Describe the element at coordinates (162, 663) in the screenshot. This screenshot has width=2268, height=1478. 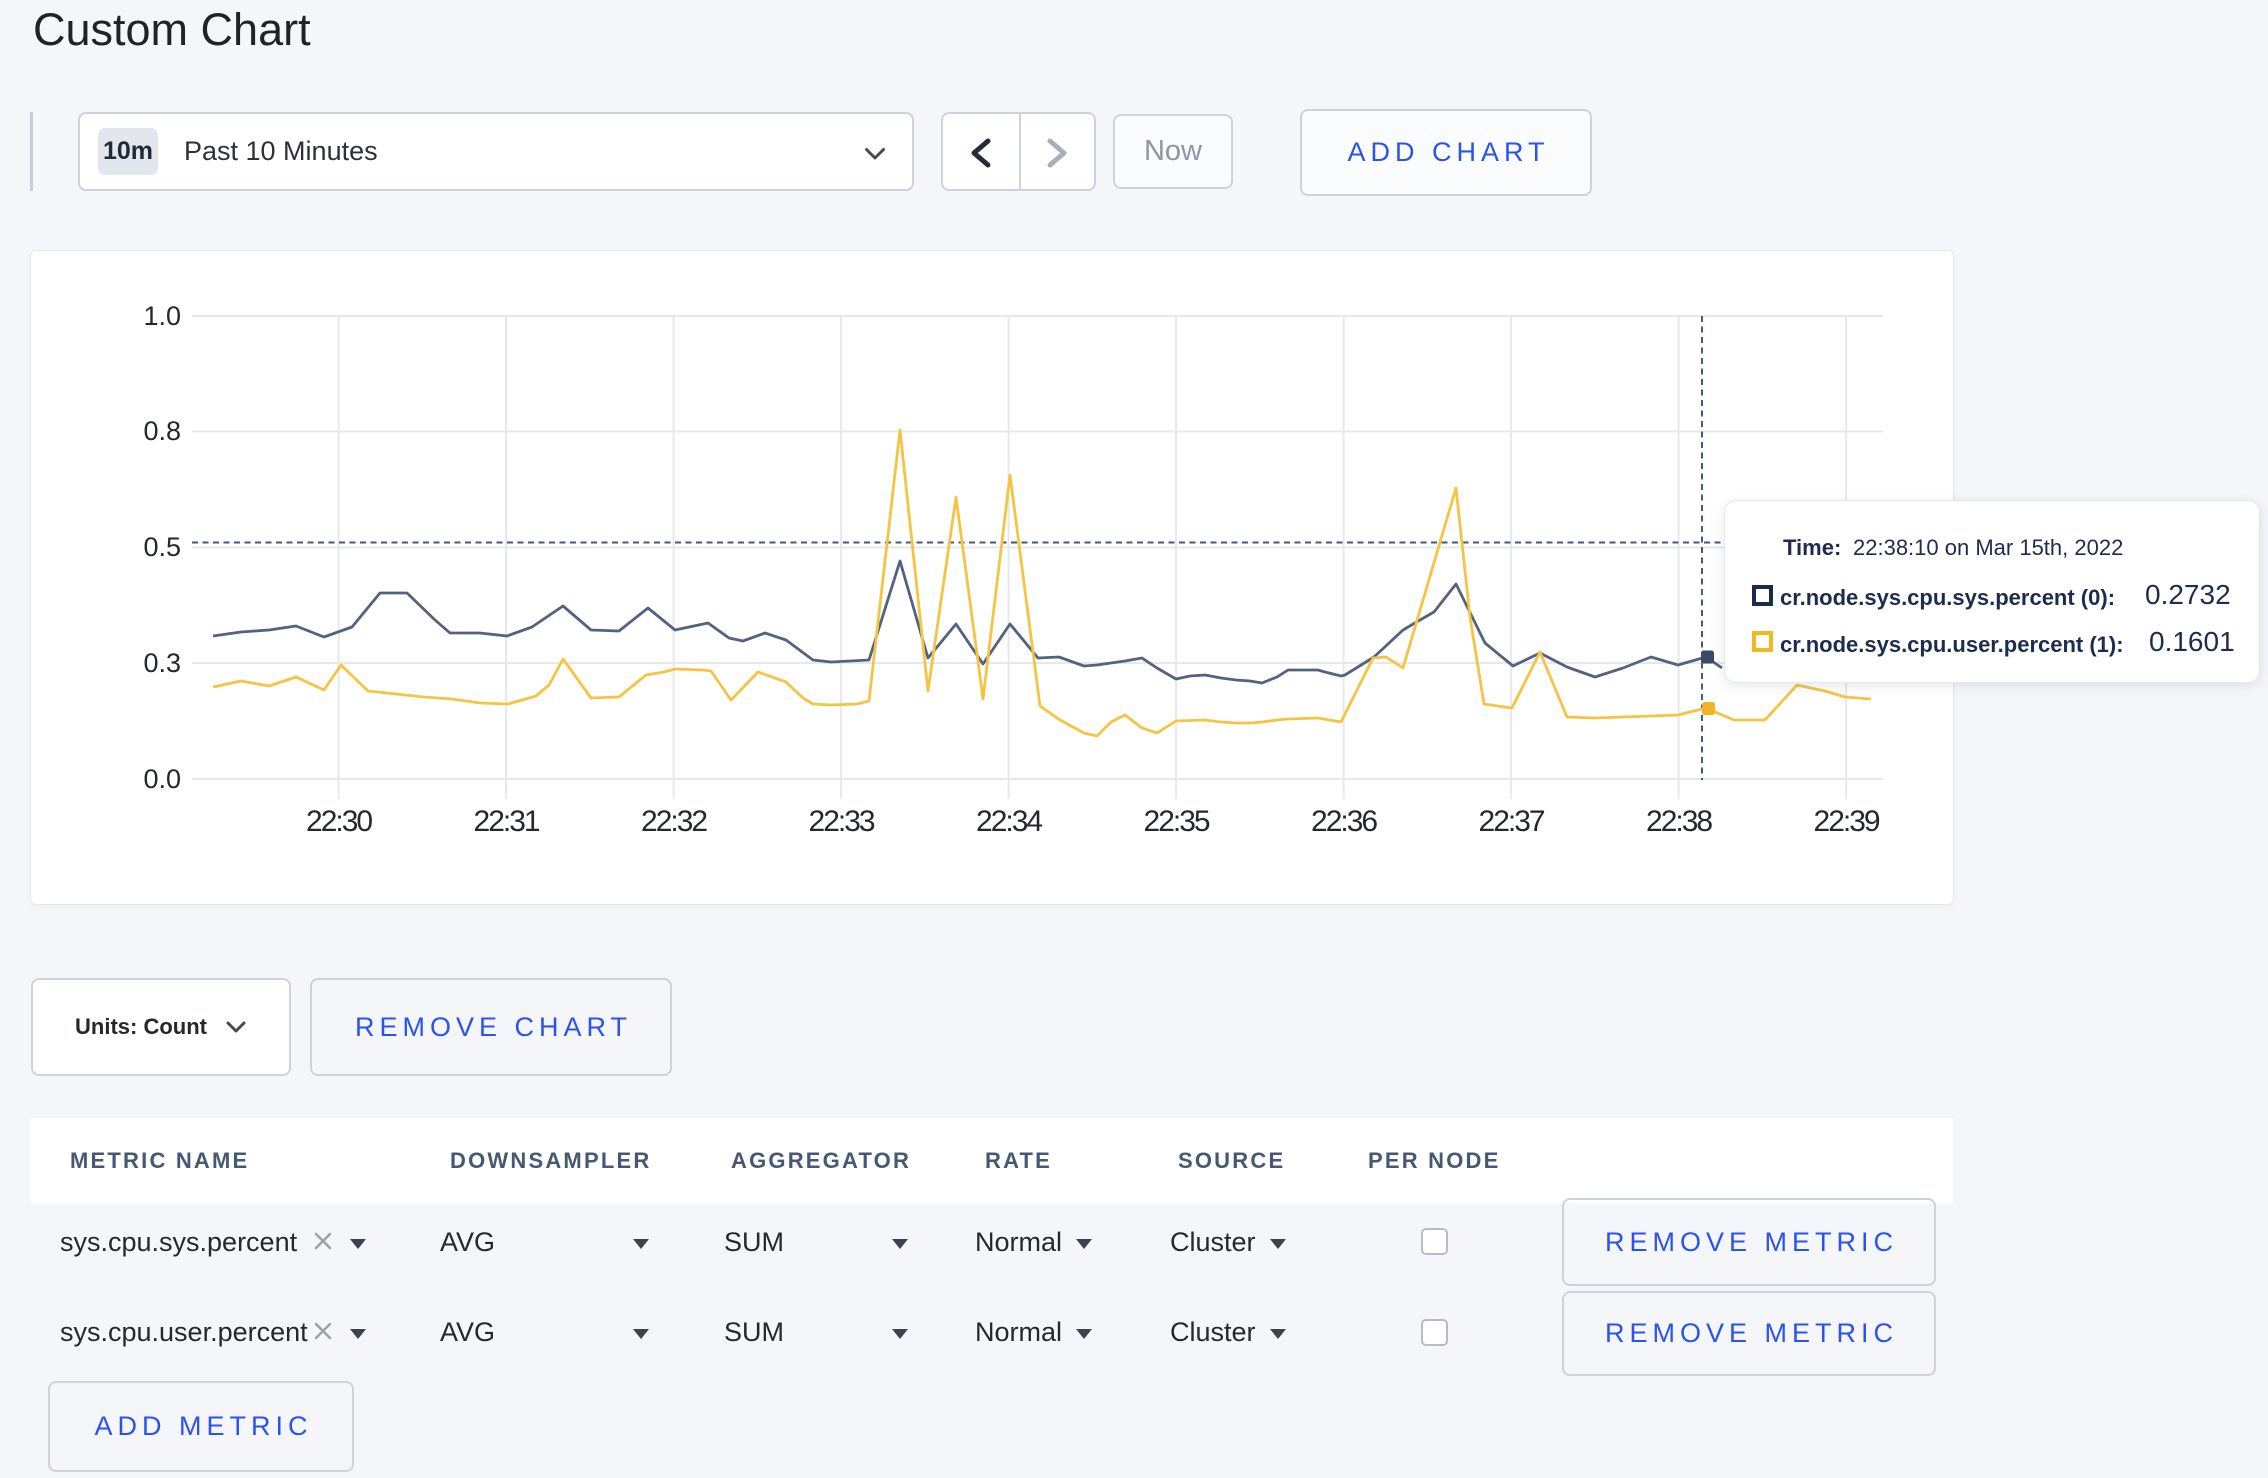
I see `svg-text: 0.3` at that location.